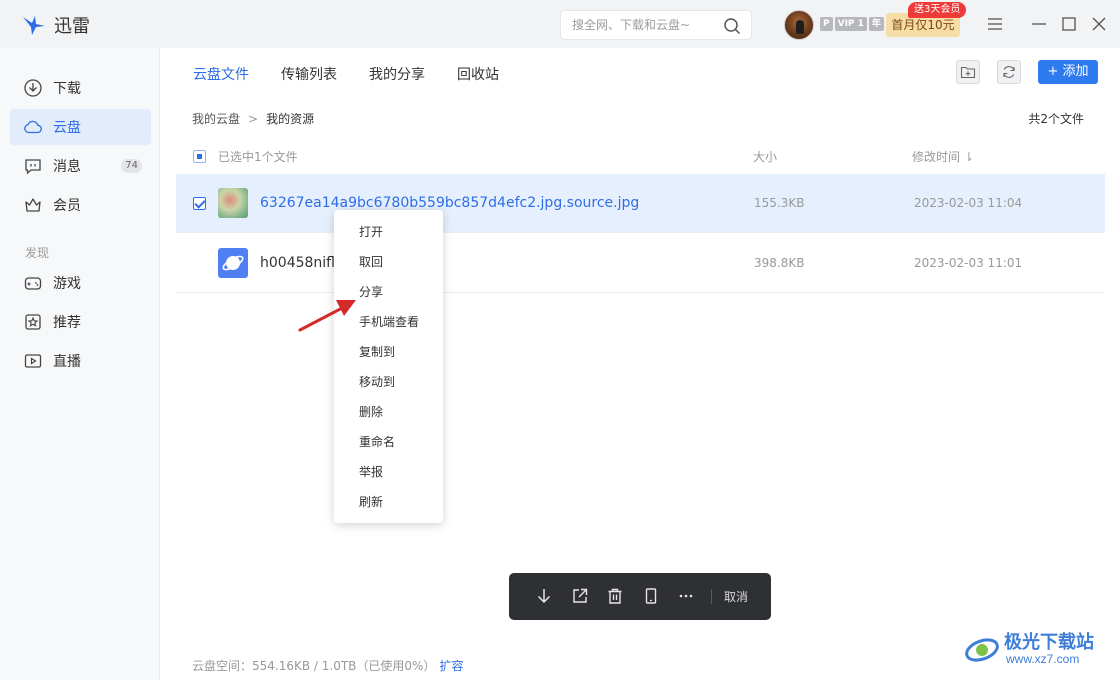 The image size is (1120, 680). Describe the element at coordinates (651, 596) in the screenshot. I see `phone-icon` at that location.